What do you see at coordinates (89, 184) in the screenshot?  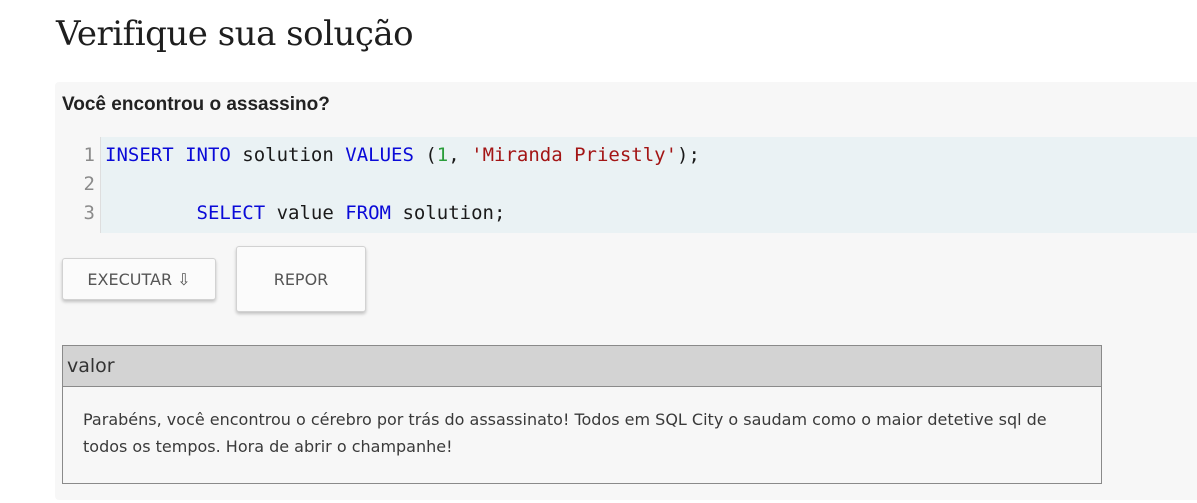 I see `line-number: 2` at bounding box center [89, 184].